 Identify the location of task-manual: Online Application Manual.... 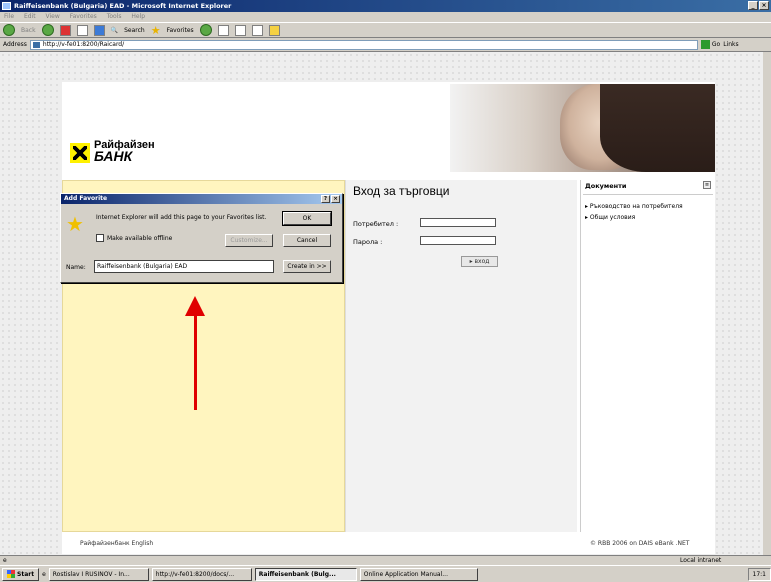
(418, 574).